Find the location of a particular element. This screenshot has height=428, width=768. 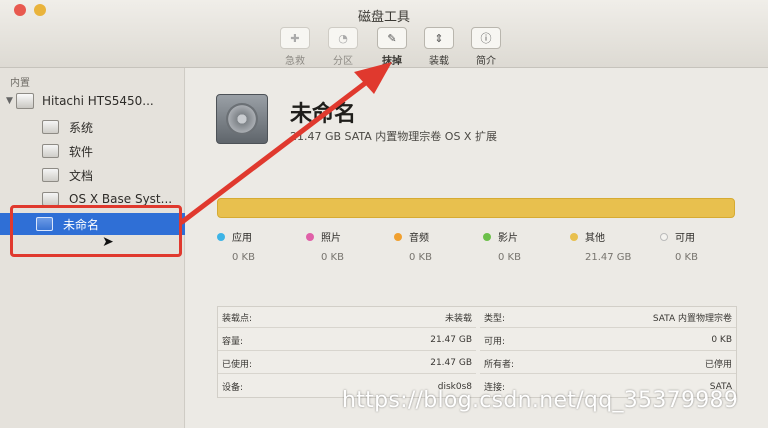

annotation-arrow is located at coordinates (285, 143).